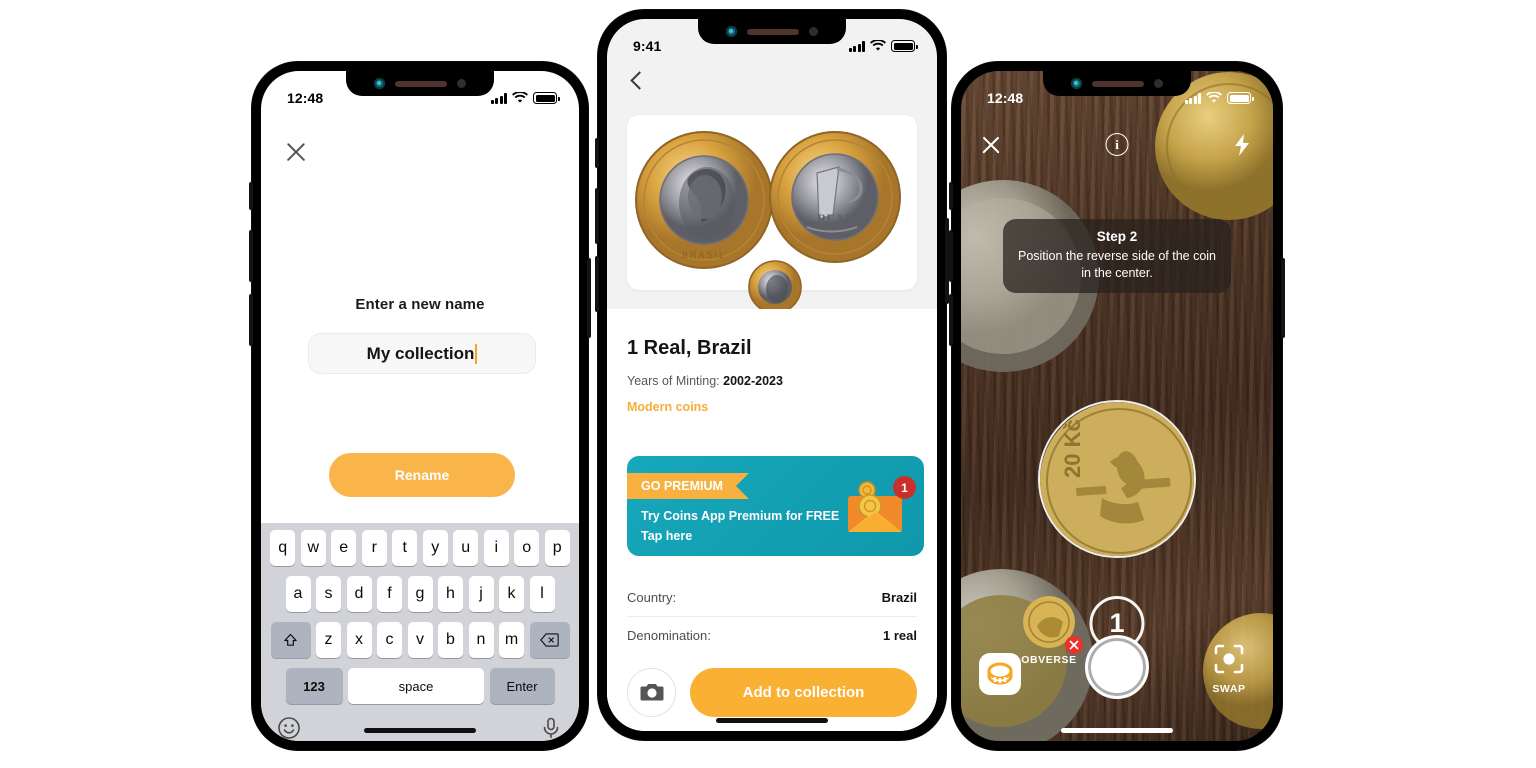  I want to click on key-t: t, so click(405, 548).